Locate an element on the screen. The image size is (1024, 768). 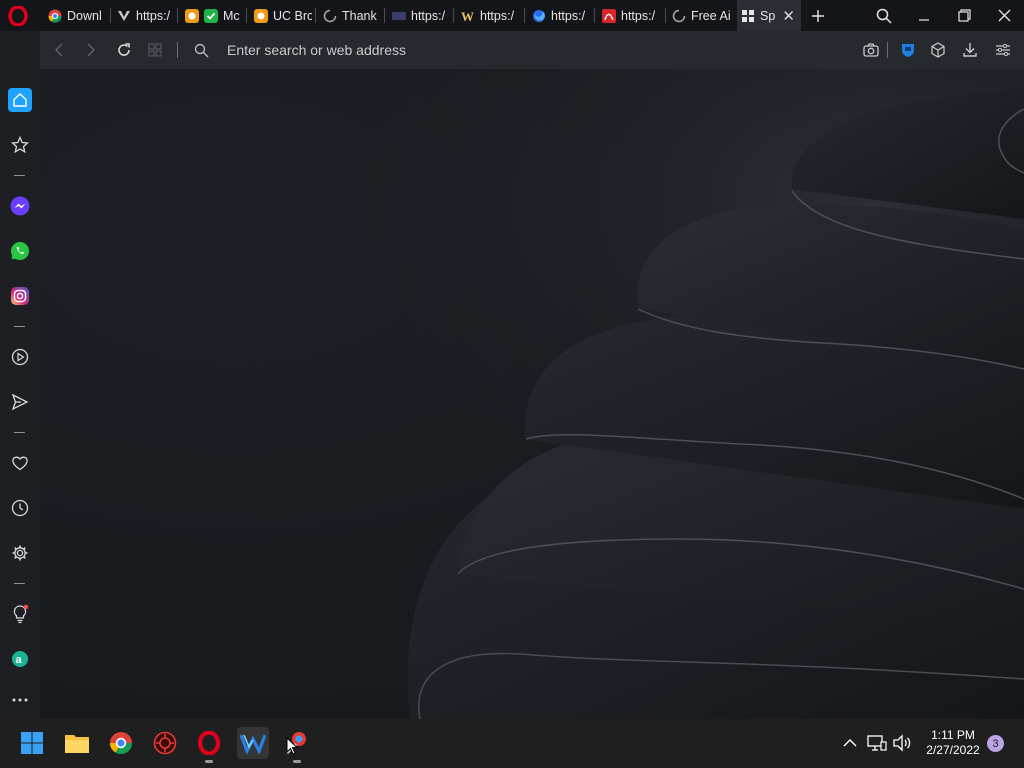
sidebar-pinboards is located at coordinates (20, 463).